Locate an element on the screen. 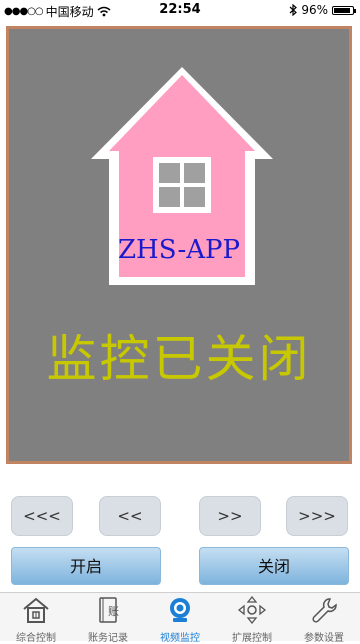  logo-text: ZHS-APP is located at coordinates (179, 250).